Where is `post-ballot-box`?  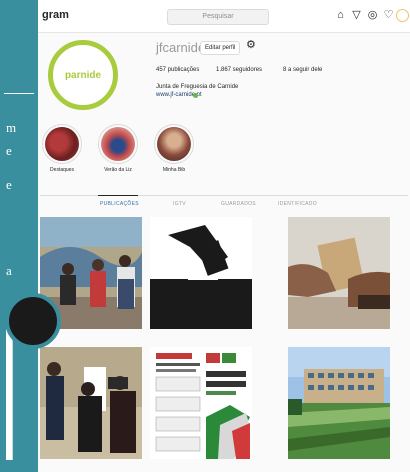
post-ballot-box is located at coordinates (201, 273).